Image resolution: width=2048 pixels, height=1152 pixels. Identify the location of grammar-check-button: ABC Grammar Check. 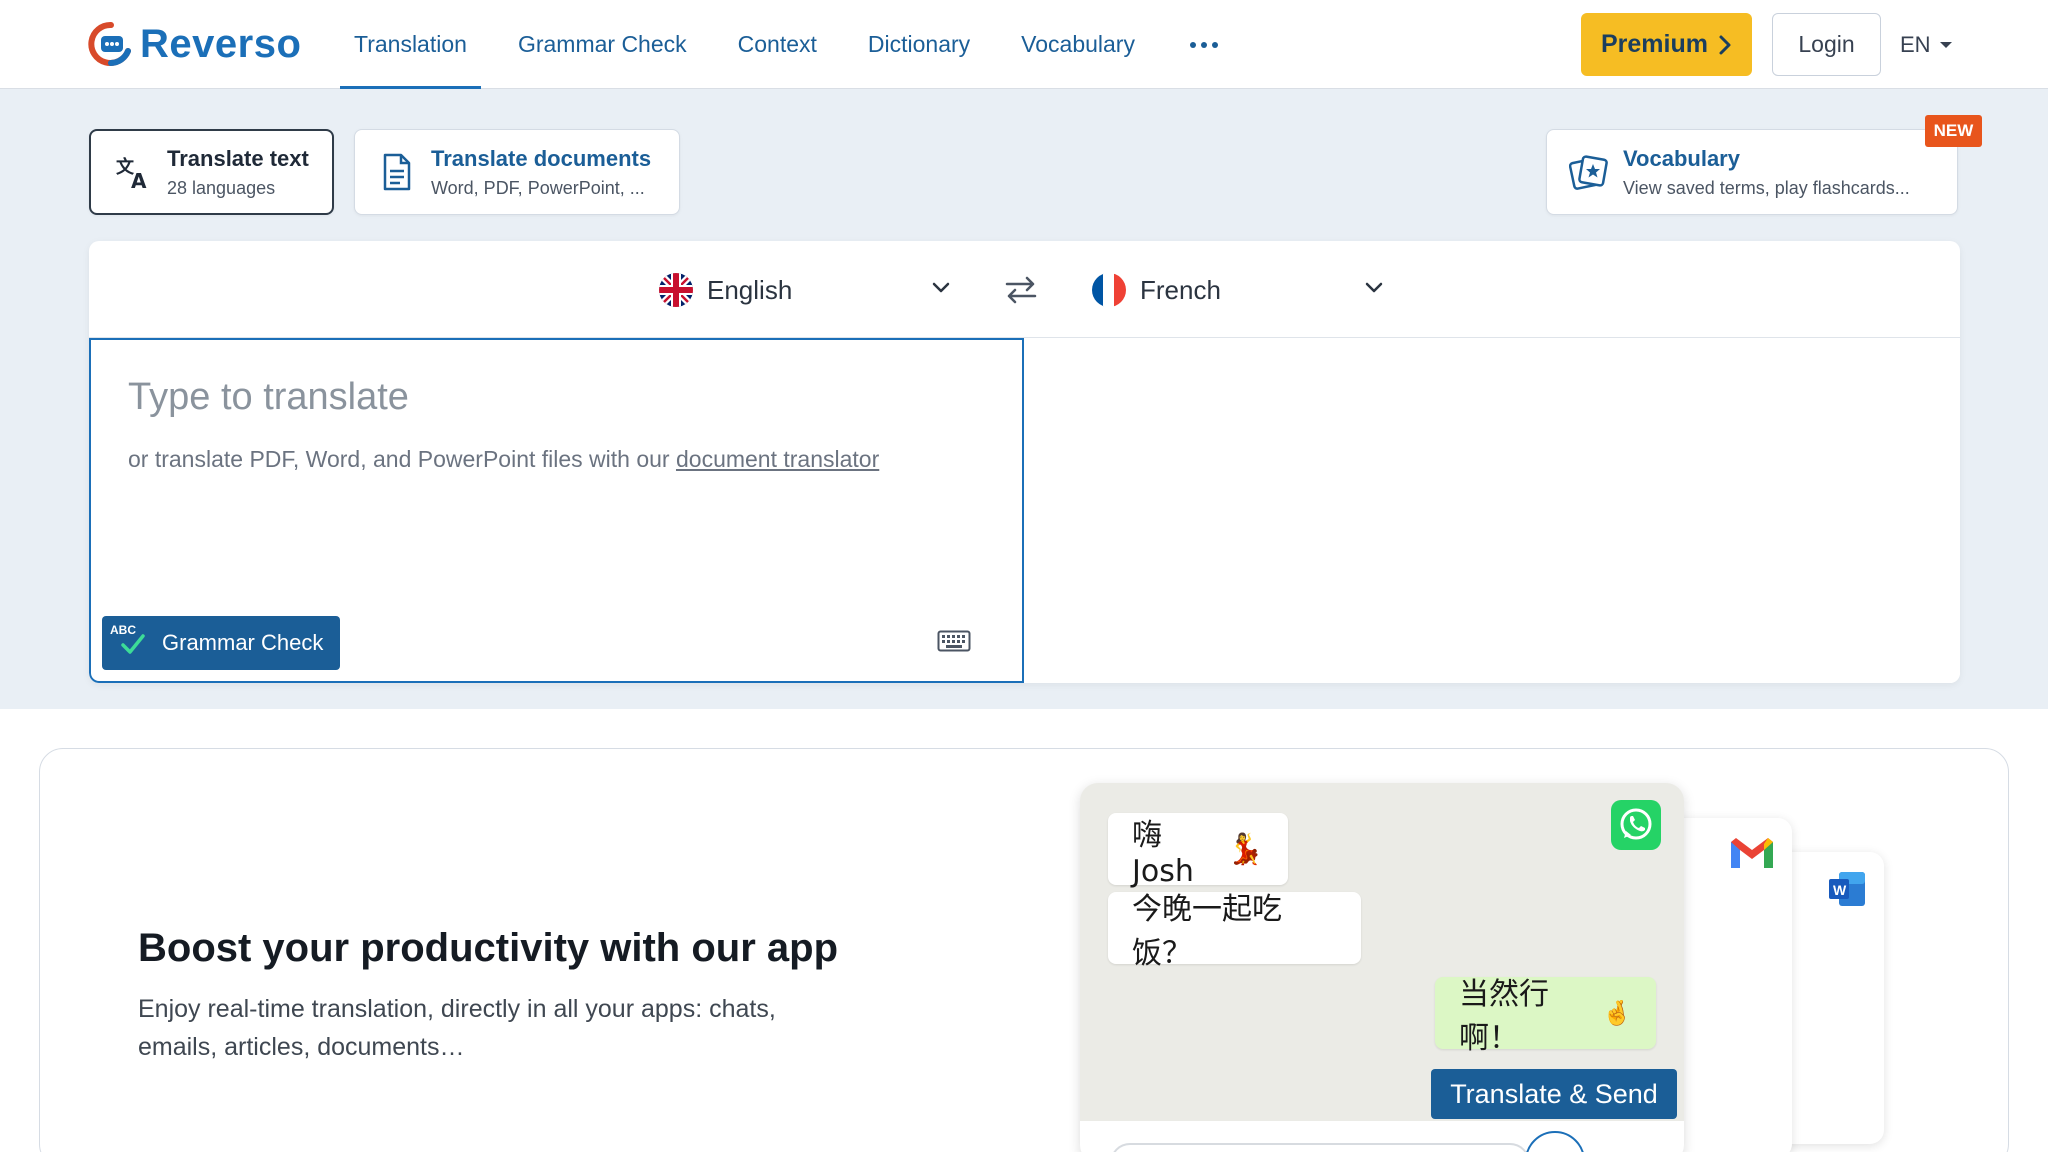
(221, 643).